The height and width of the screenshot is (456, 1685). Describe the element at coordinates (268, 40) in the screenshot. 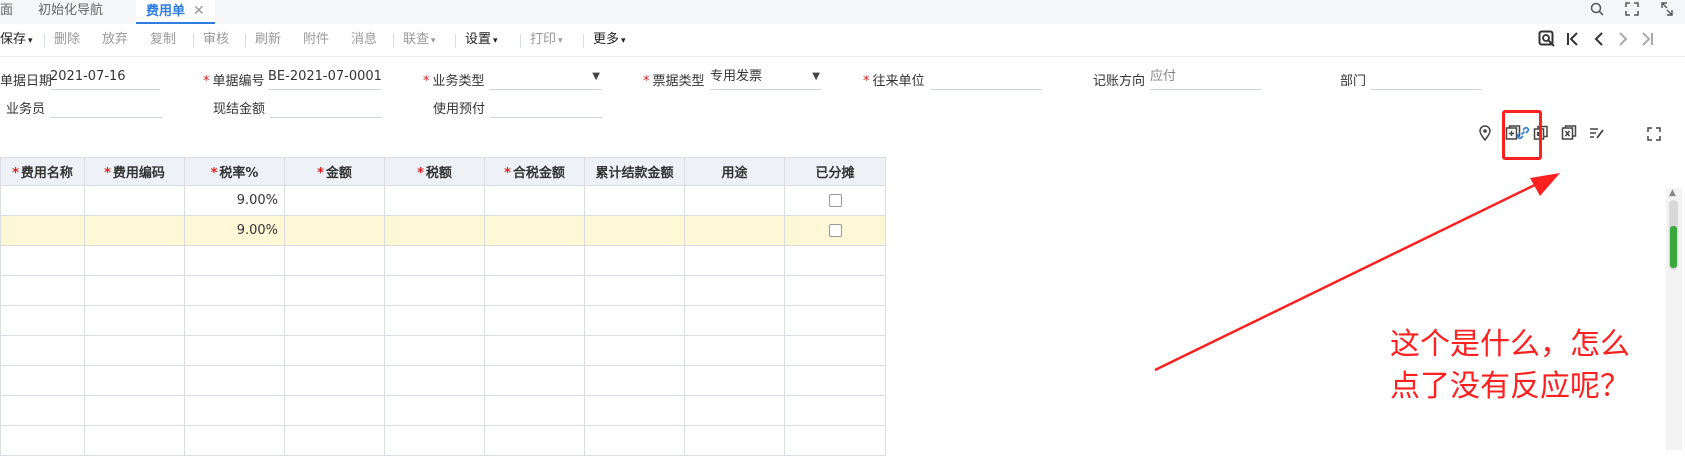

I see `refresh-button: 刷新` at that location.